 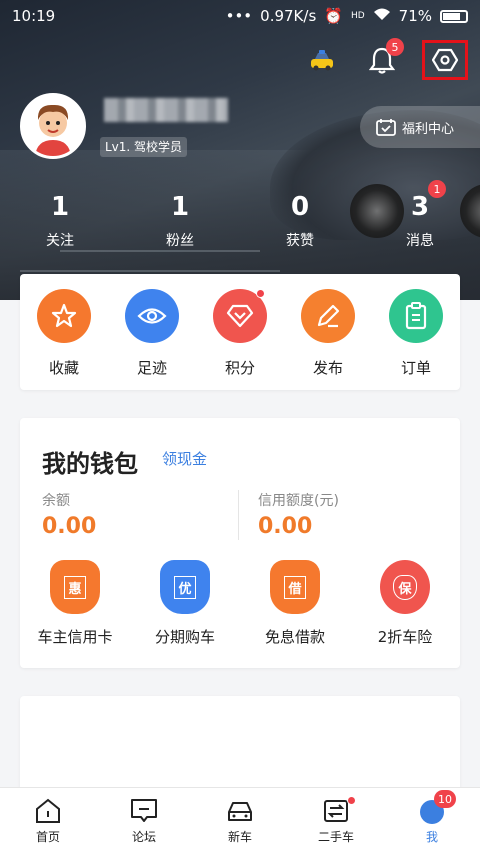 I want to click on credit-value: 0.00, so click(x=285, y=526).